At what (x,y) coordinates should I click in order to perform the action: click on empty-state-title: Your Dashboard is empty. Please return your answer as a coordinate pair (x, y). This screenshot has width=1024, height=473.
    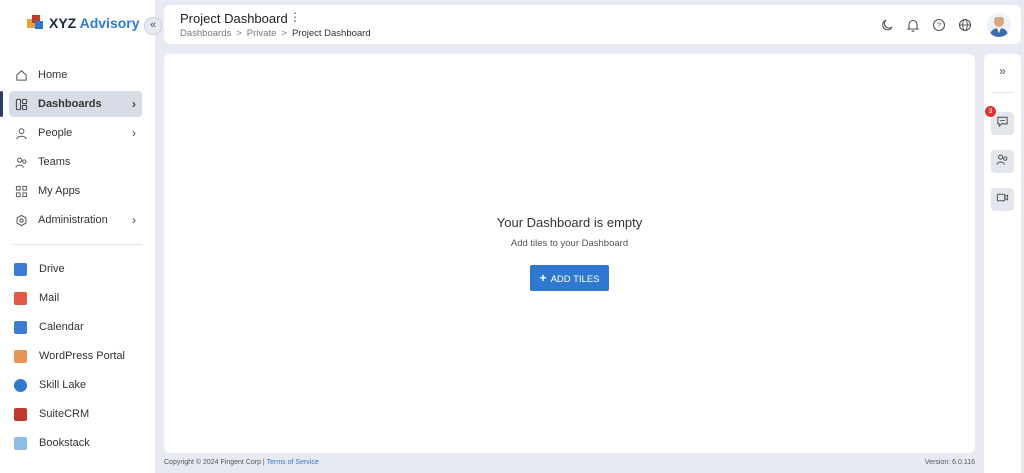
    Looking at the image, I should click on (569, 222).